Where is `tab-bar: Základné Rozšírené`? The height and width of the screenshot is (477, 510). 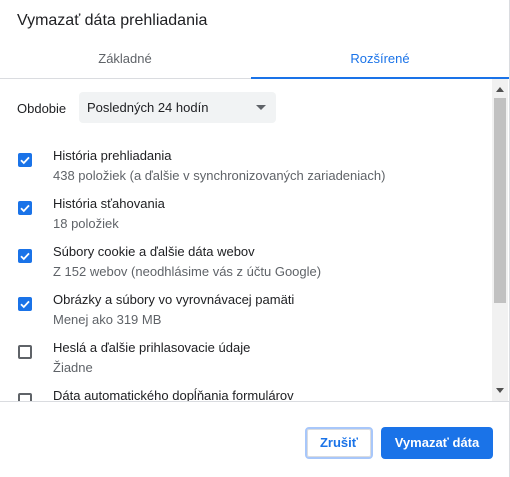 tab-bar: Základné Rozšírené is located at coordinates (254, 59).